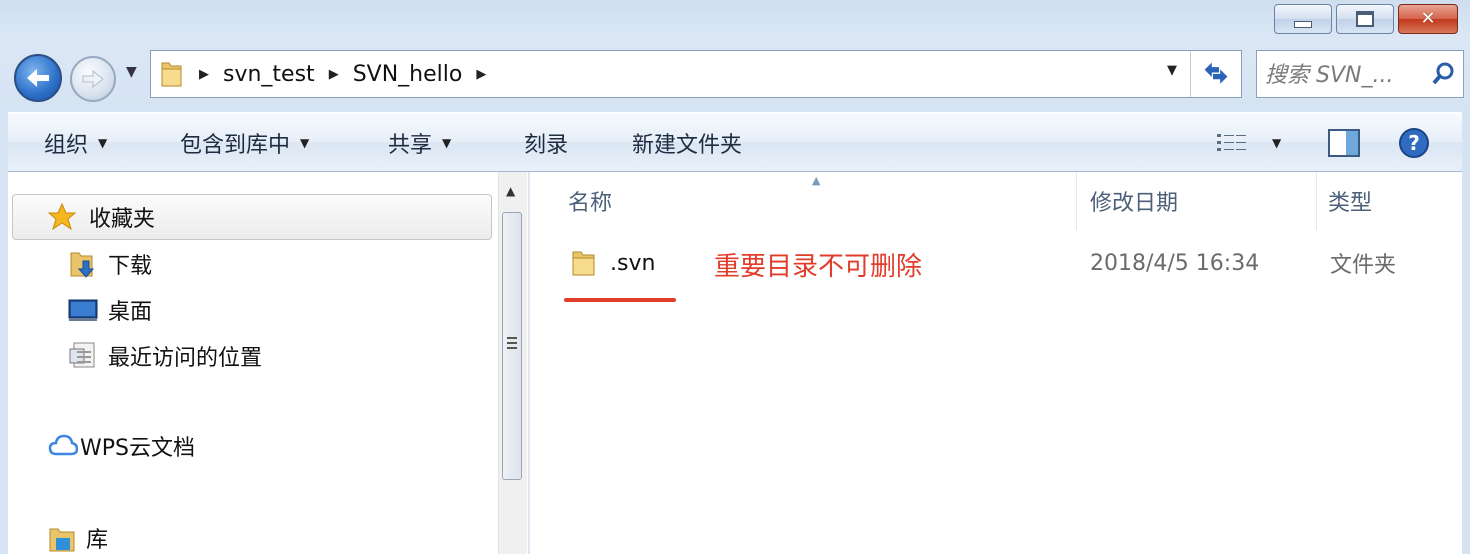  I want to click on minimize-button, so click(1303, 19).